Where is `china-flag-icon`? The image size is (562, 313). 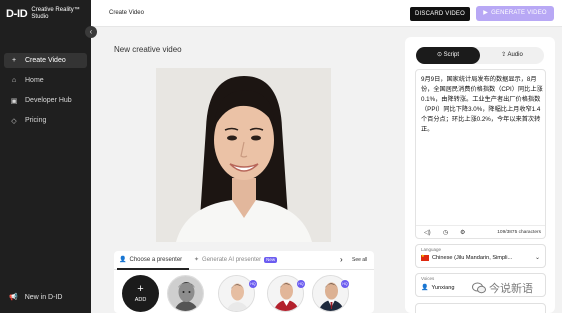 china-flag-icon is located at coordinates (425, 257).